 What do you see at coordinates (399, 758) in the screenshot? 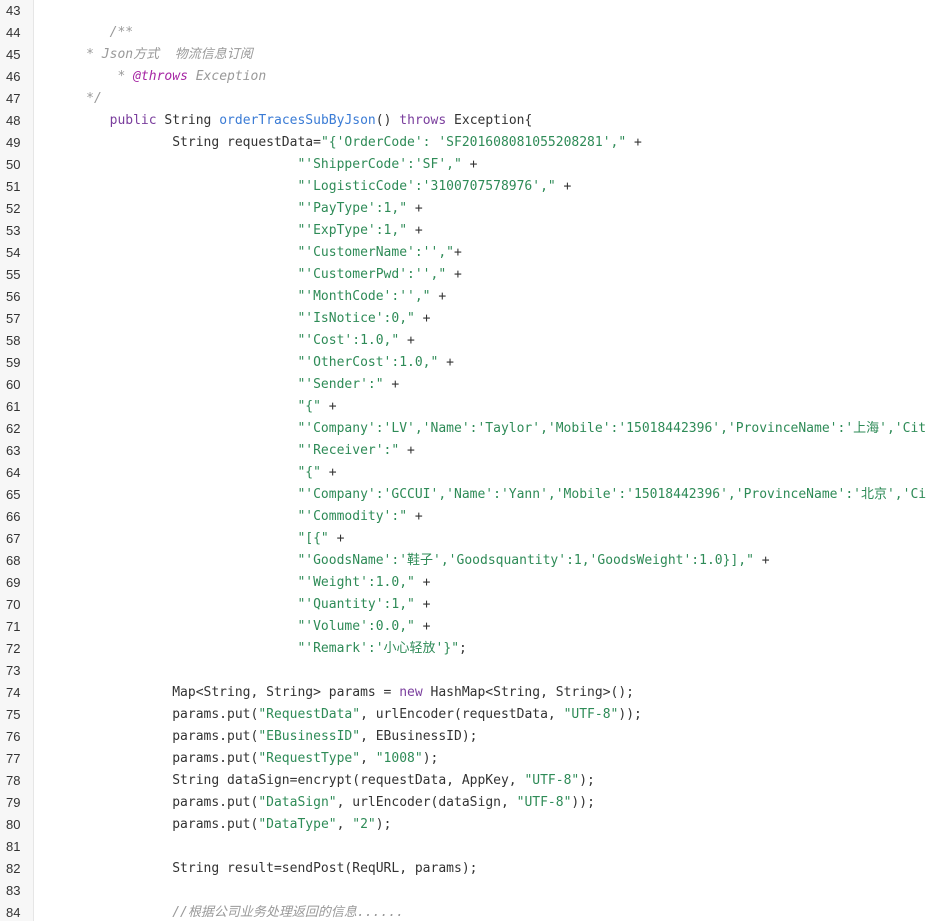
I see `code-token: "1008"` at bounding box center [399, 758].